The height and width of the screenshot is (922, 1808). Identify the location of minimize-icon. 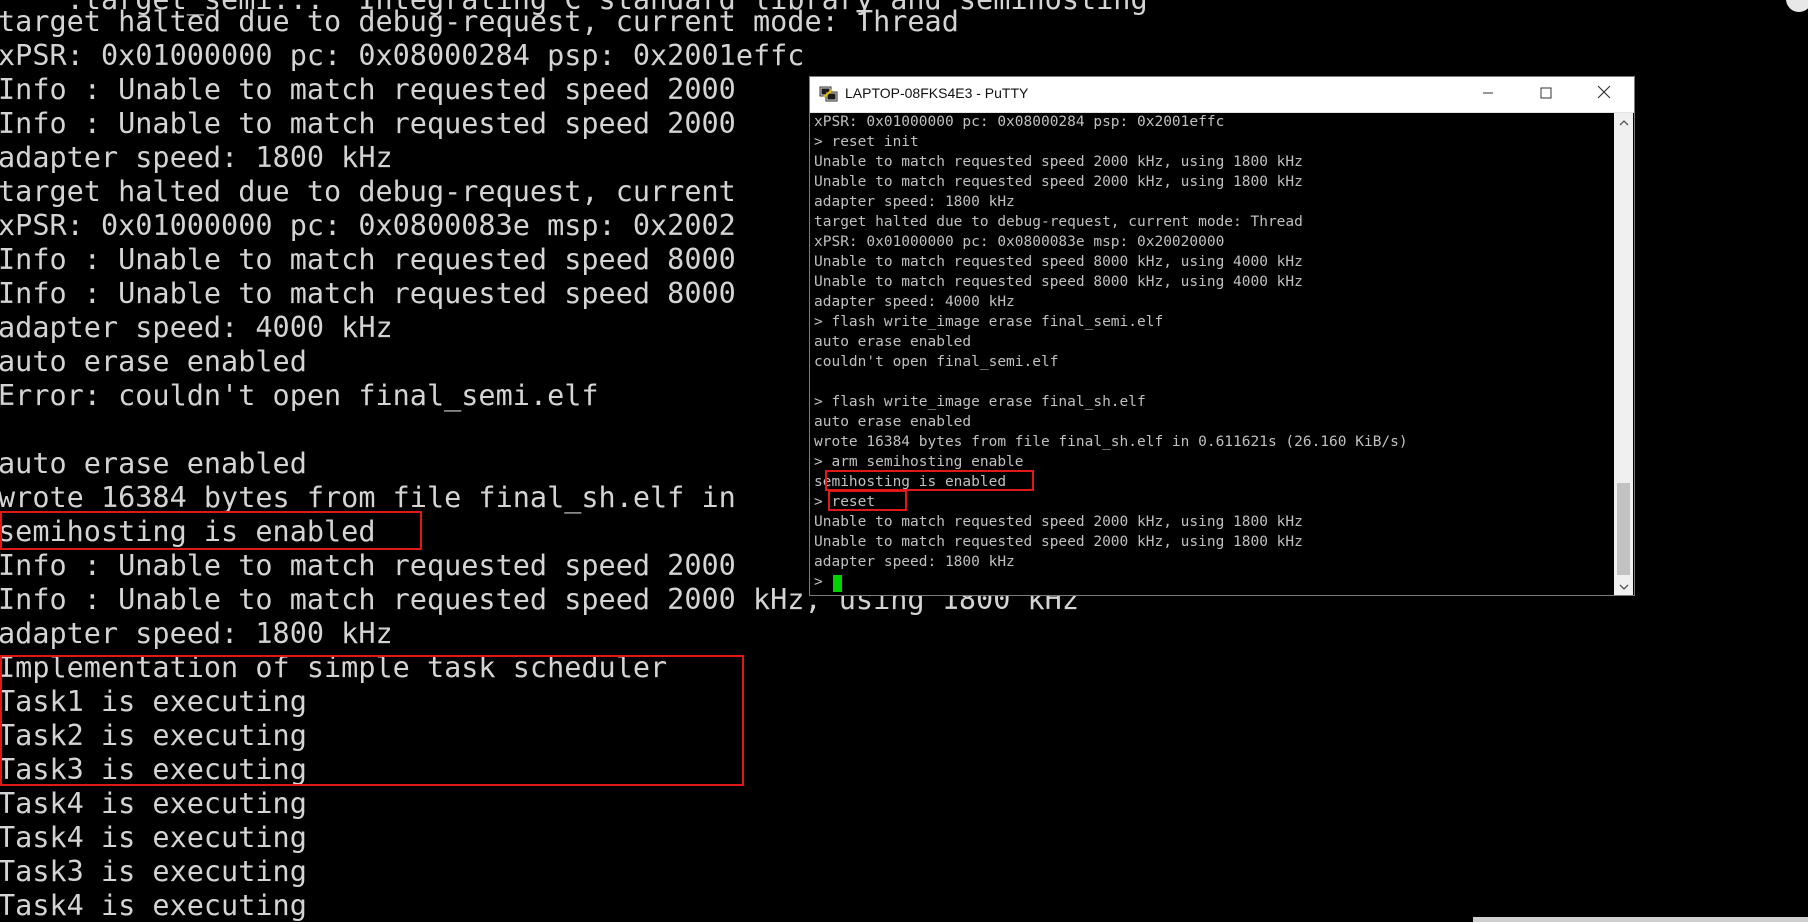
(1488, 95).